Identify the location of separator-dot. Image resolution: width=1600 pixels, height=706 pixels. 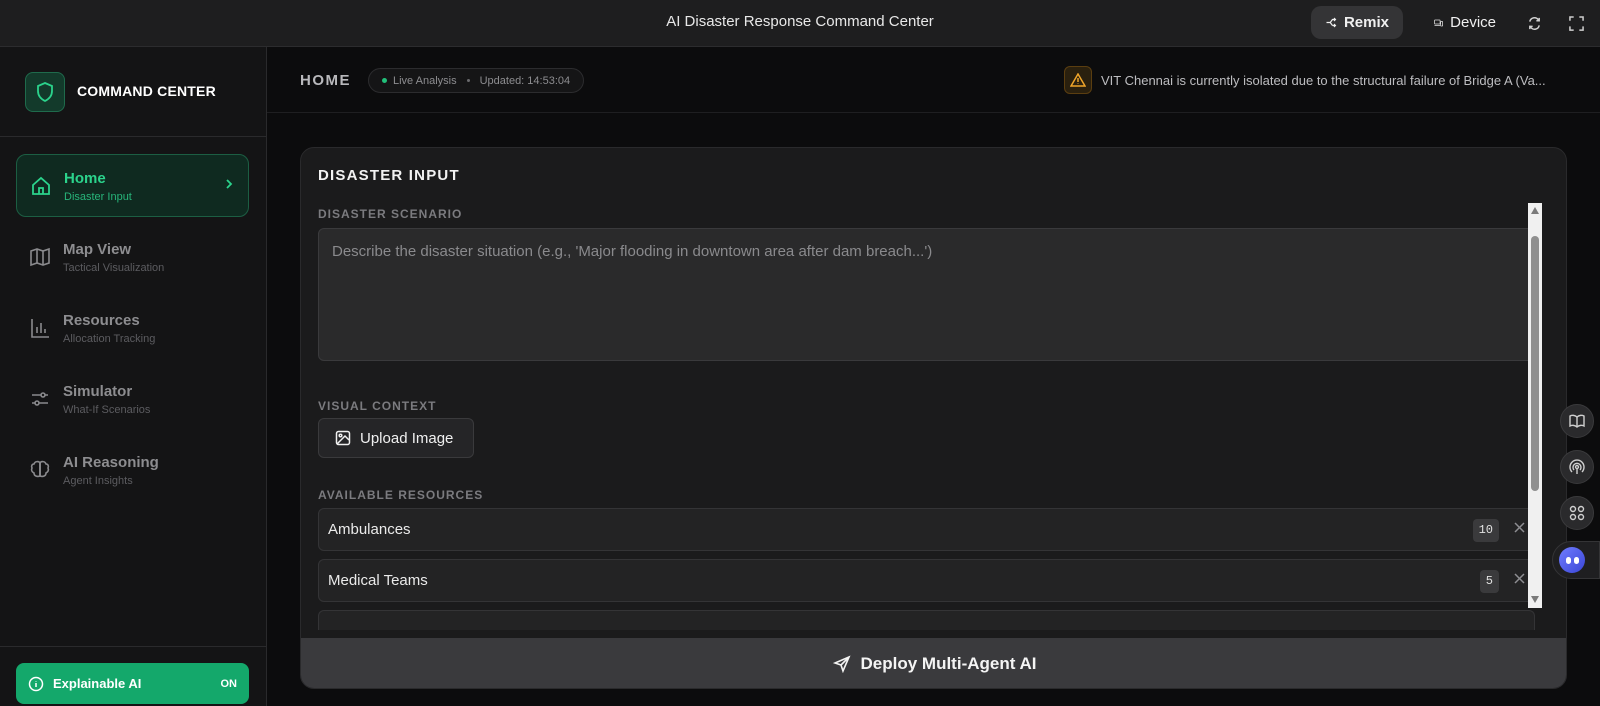
(468, 80).